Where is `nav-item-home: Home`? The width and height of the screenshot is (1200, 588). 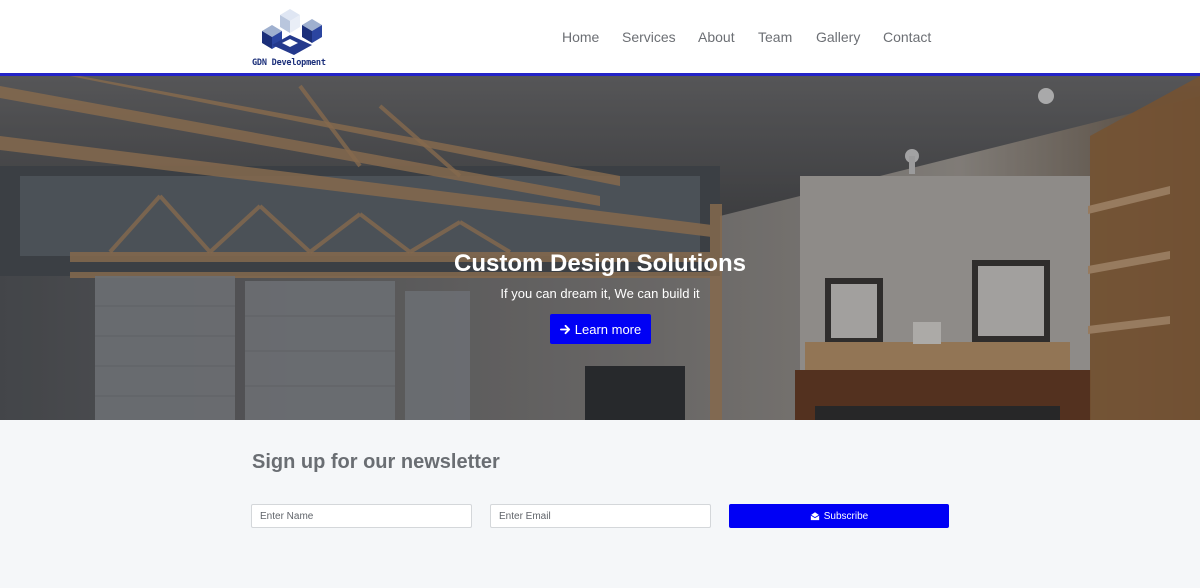 nav-item-home: Home is located at coordinates (580, 37).